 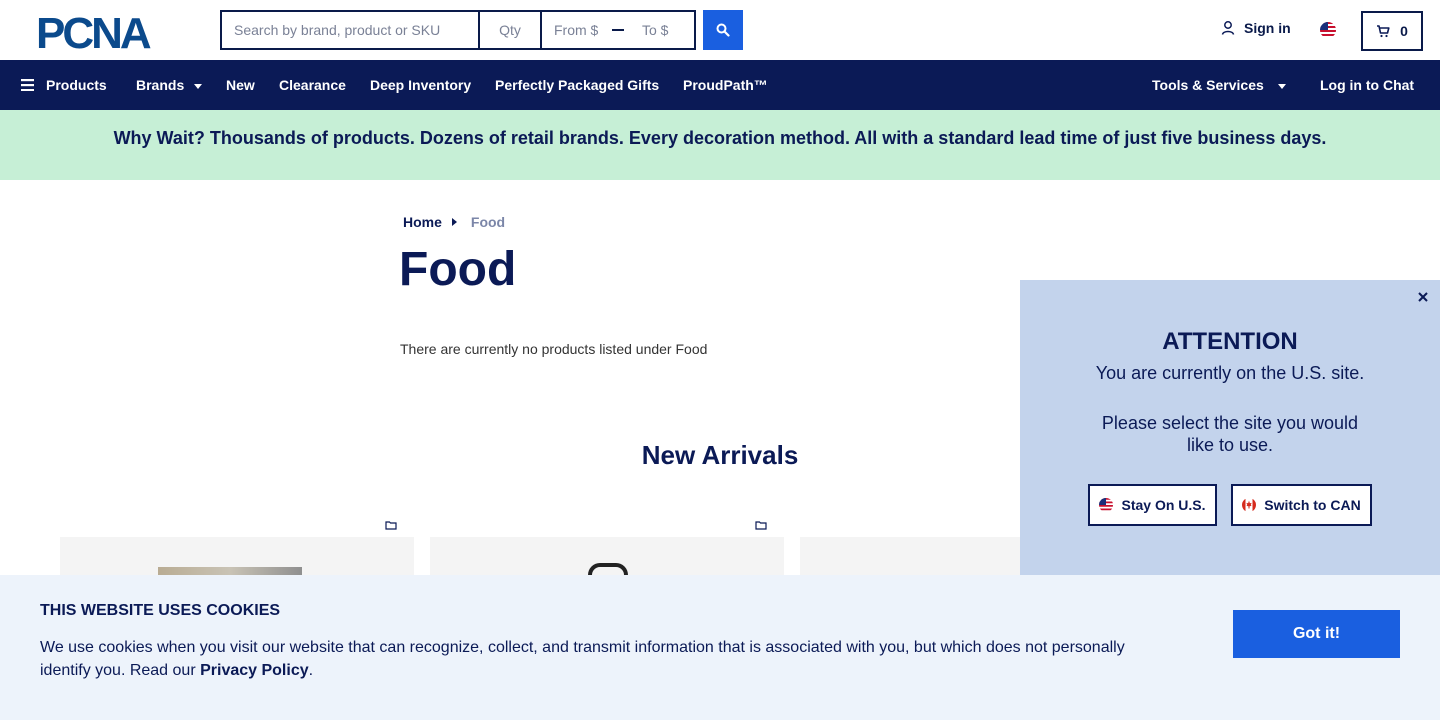 I want to click on site-header: PCNA Sign in, so click(x=720, y=30).